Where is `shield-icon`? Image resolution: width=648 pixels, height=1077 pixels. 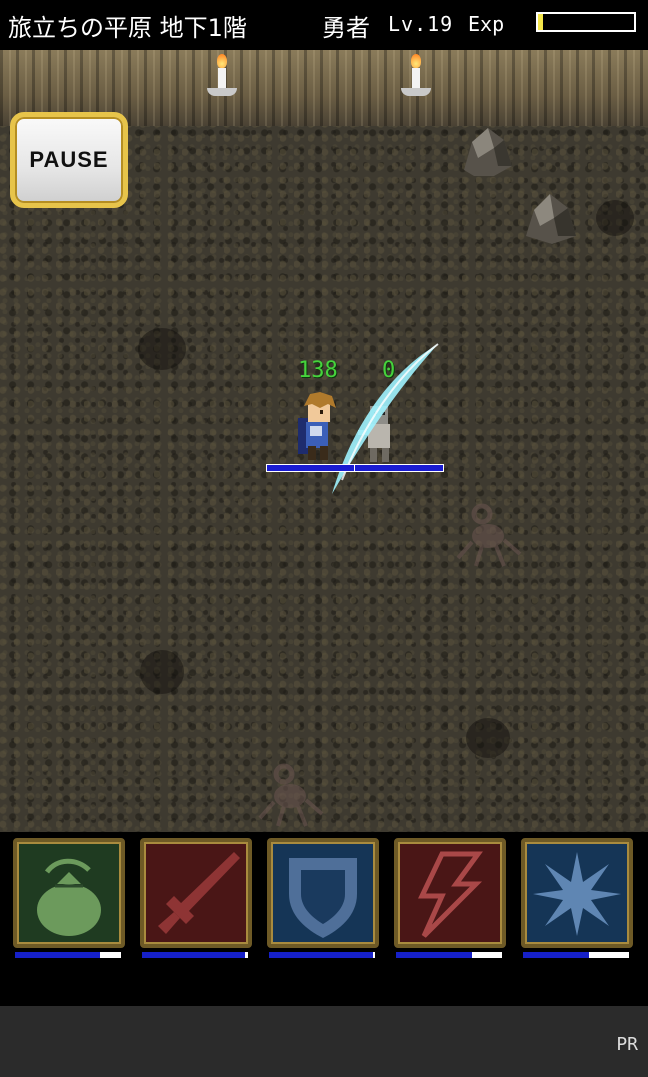
shield-icon is located at coordinates (323, 893).